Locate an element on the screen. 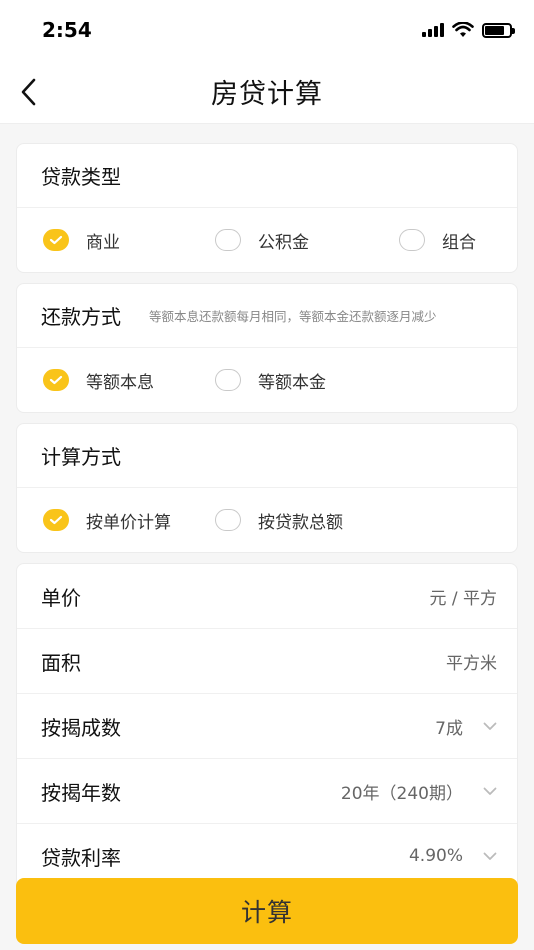  loan-years-row: 按揭年数 20年（240期） is located at coordinates (267, 791).